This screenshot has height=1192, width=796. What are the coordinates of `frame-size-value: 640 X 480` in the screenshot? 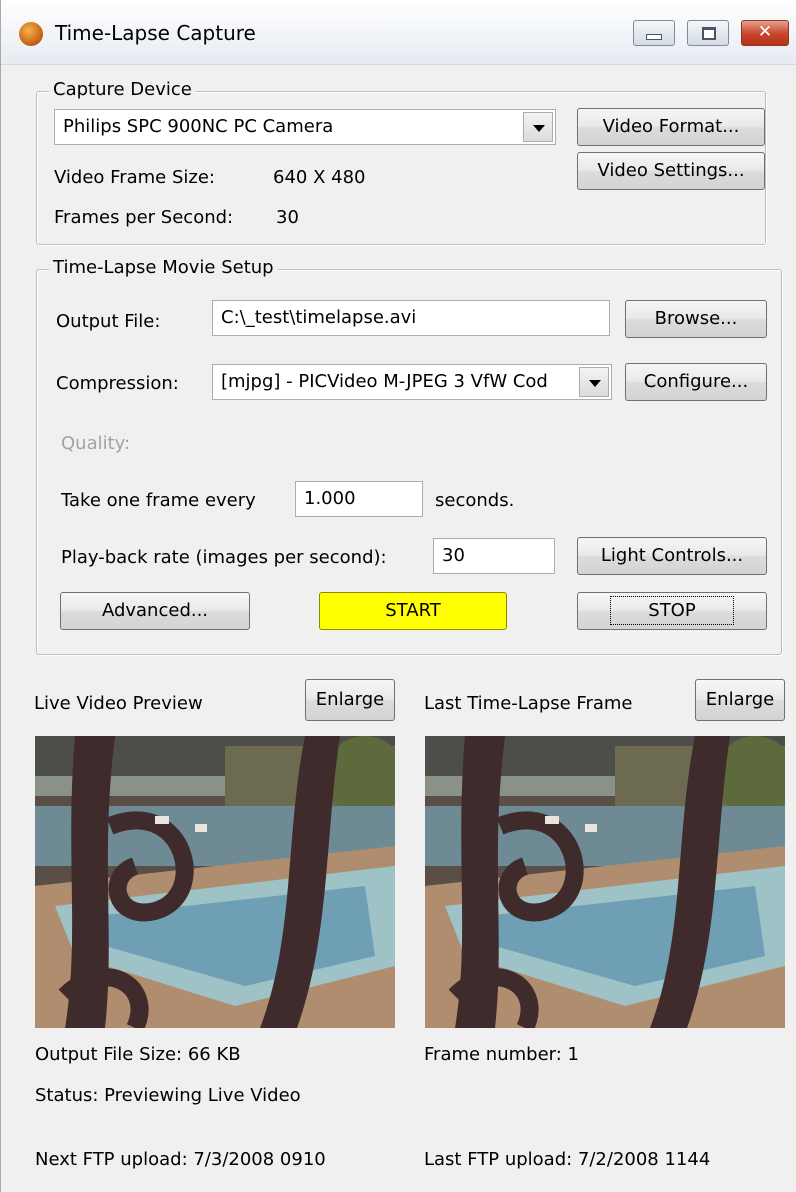 It's located at (319, 177).